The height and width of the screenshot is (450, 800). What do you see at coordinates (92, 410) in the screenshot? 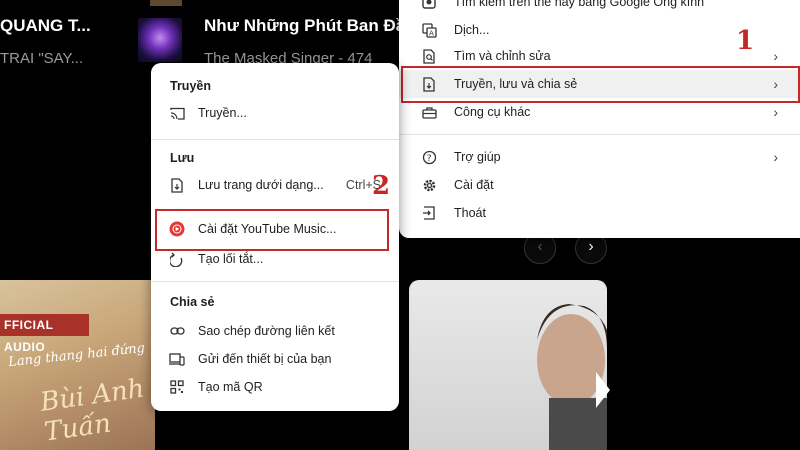
I see `album-artist-script: Bùi Anh Tuấn` at bounding box center [92, 410].